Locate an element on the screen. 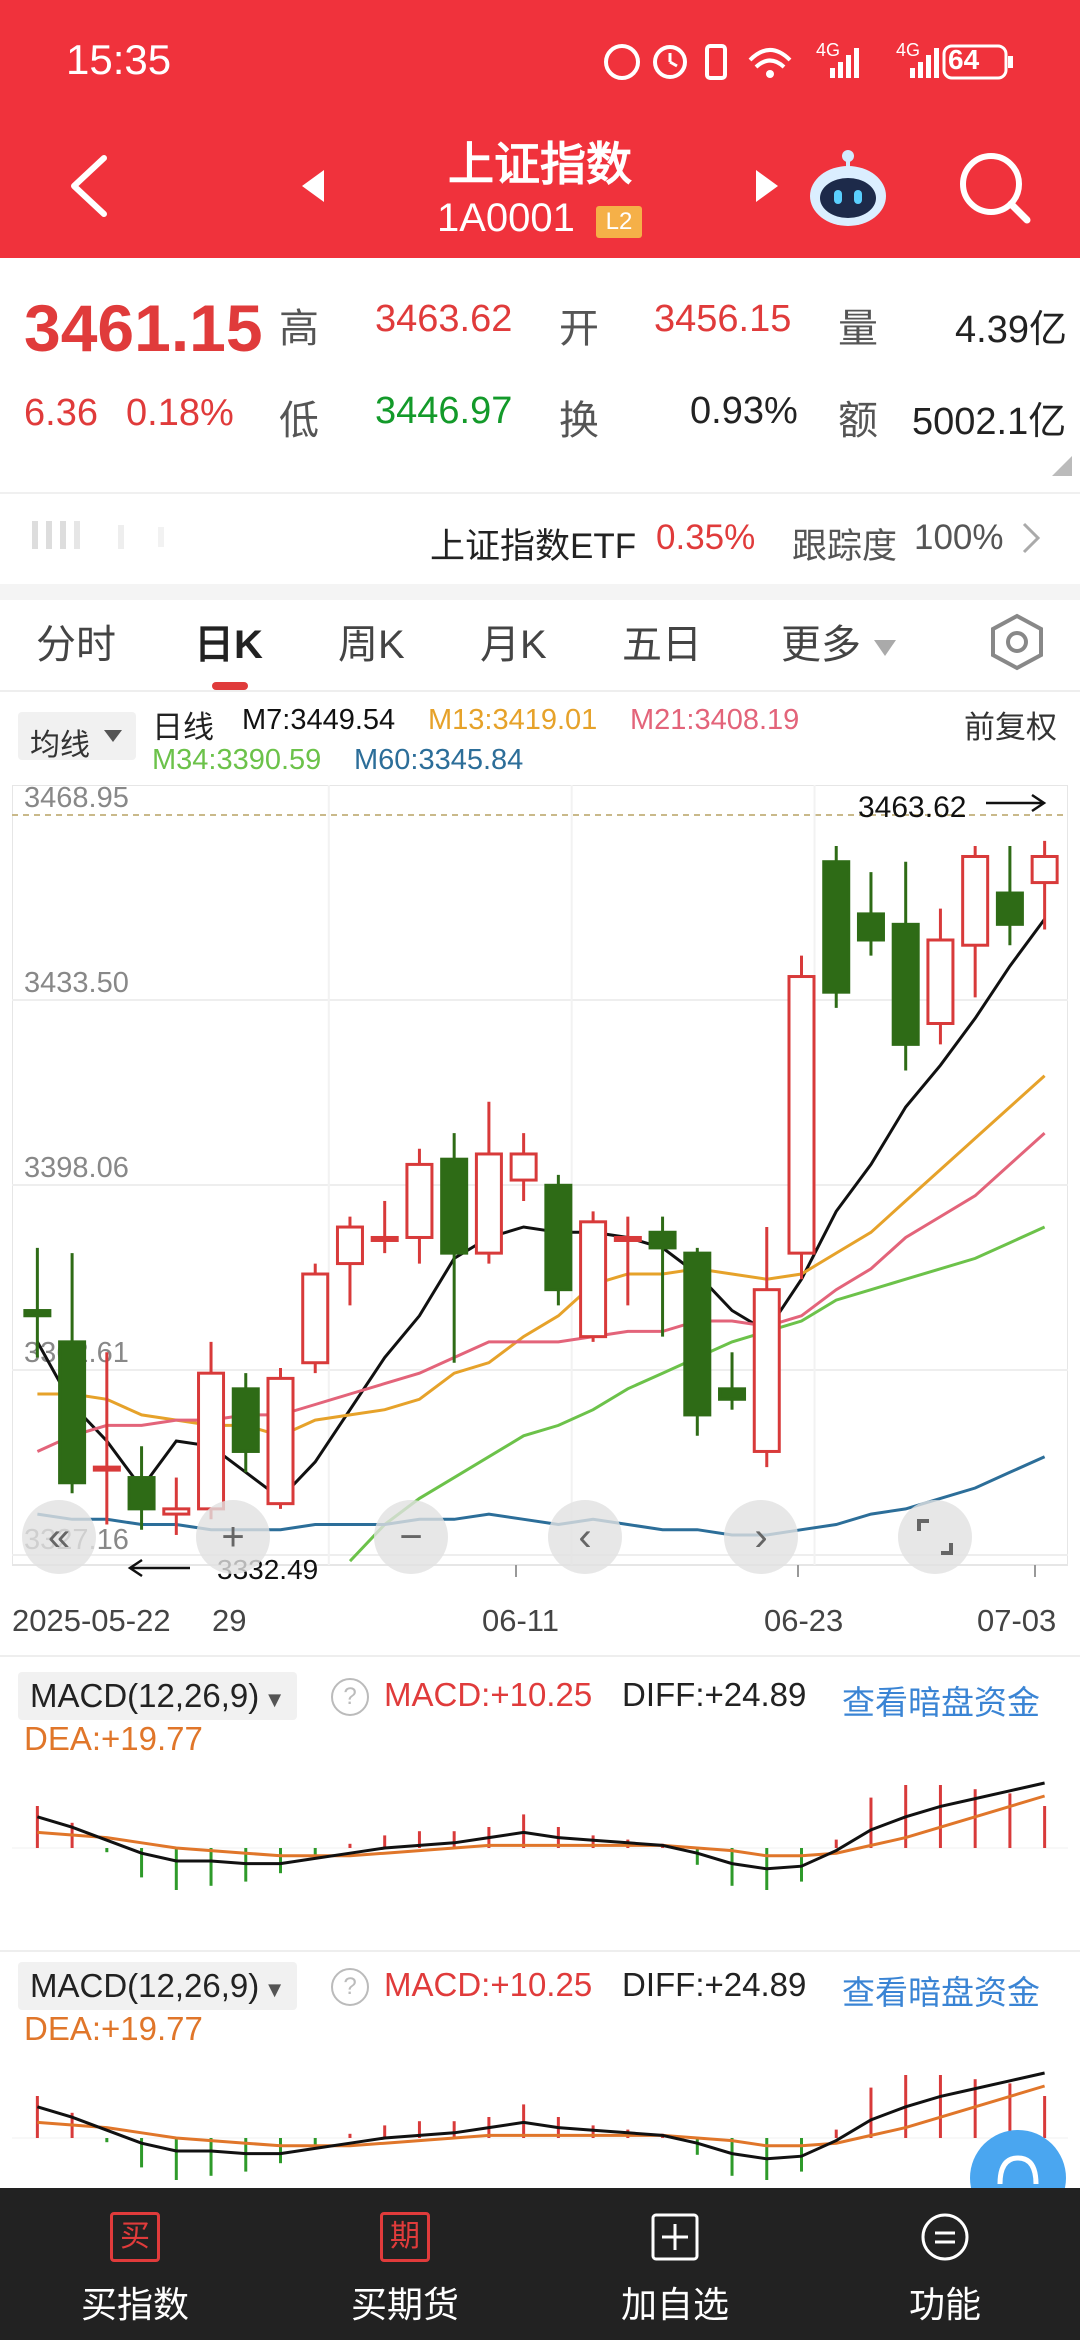 The width and height of the screenshot is (1080, 2340). settings-hex-icon is located at coordinates (1017, 642).